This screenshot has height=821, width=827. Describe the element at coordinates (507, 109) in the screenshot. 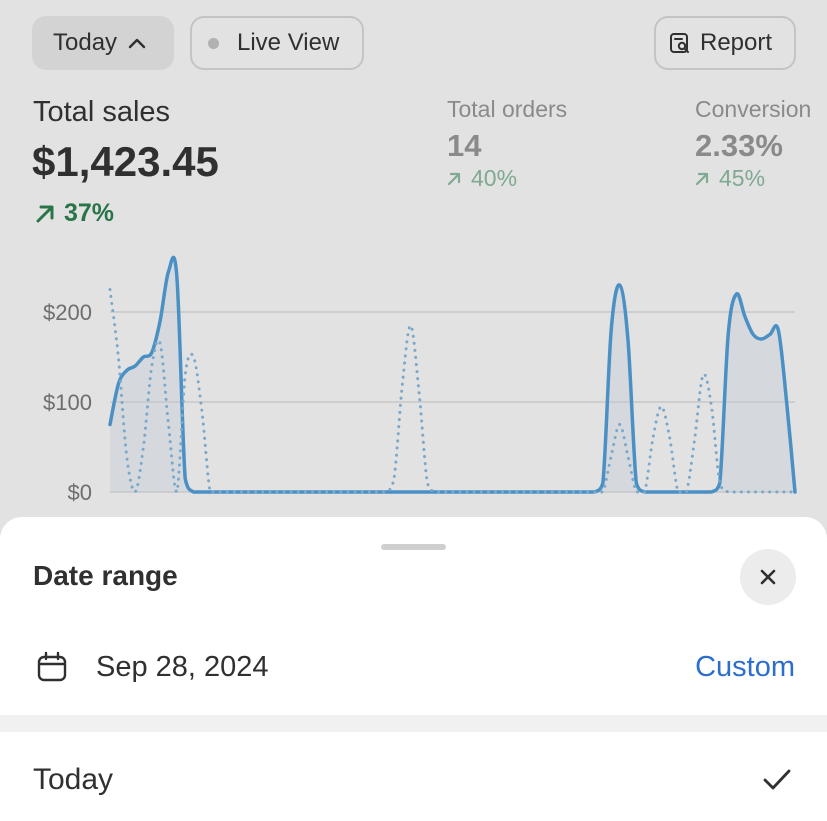

I see `total-orders-label: Total orders` at that location.